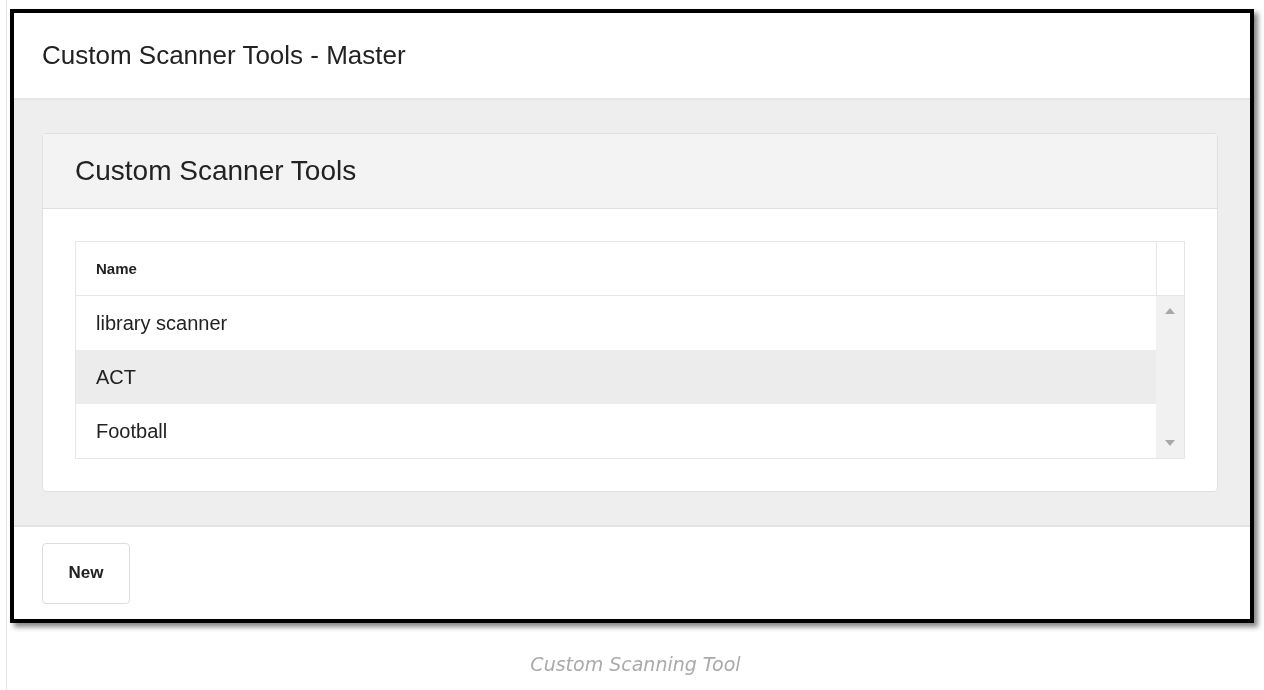 This screenshot has width=1264, height=690. I want to click on scrollbar, so click(1170, 377).